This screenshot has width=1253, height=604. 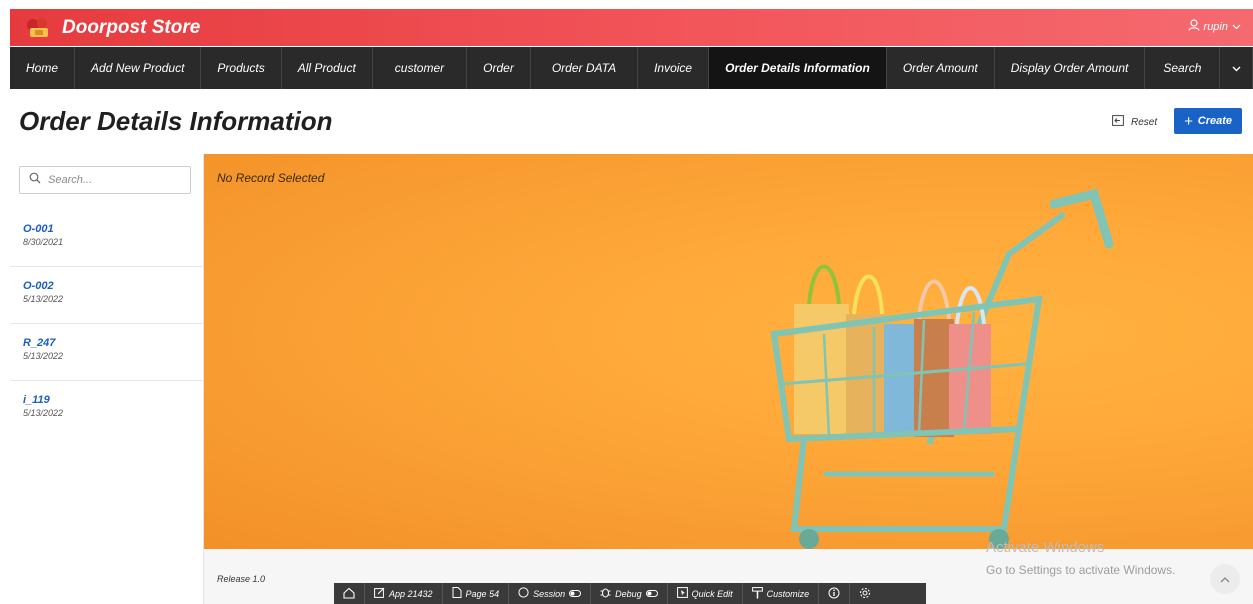 I want to click on top-header: Doorpost Store rupin, so click(x=631, y=27).